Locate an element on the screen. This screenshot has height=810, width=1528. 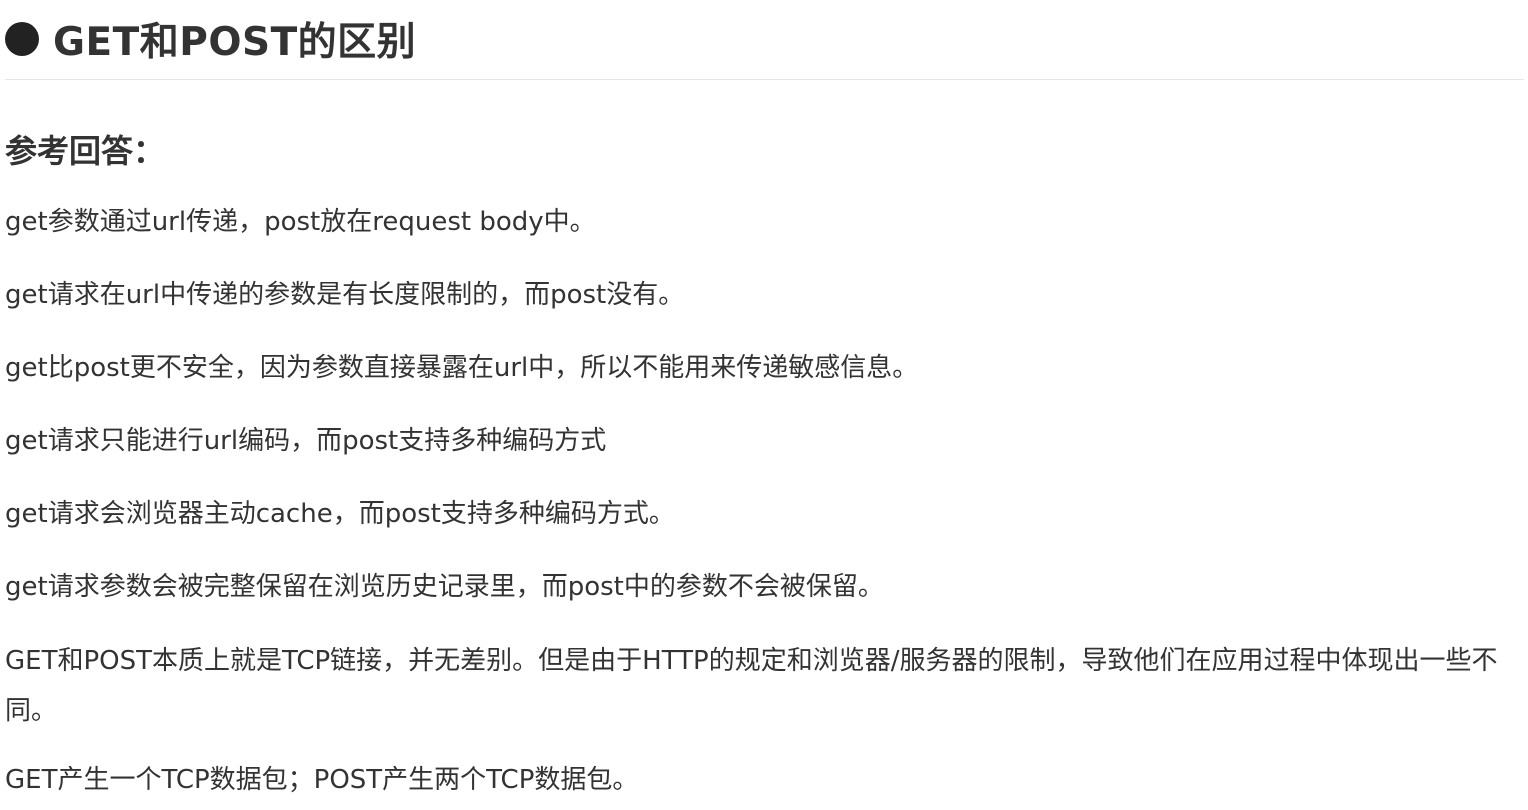
title-row: GET和POST的区别 is located at coordinates (764, 40).